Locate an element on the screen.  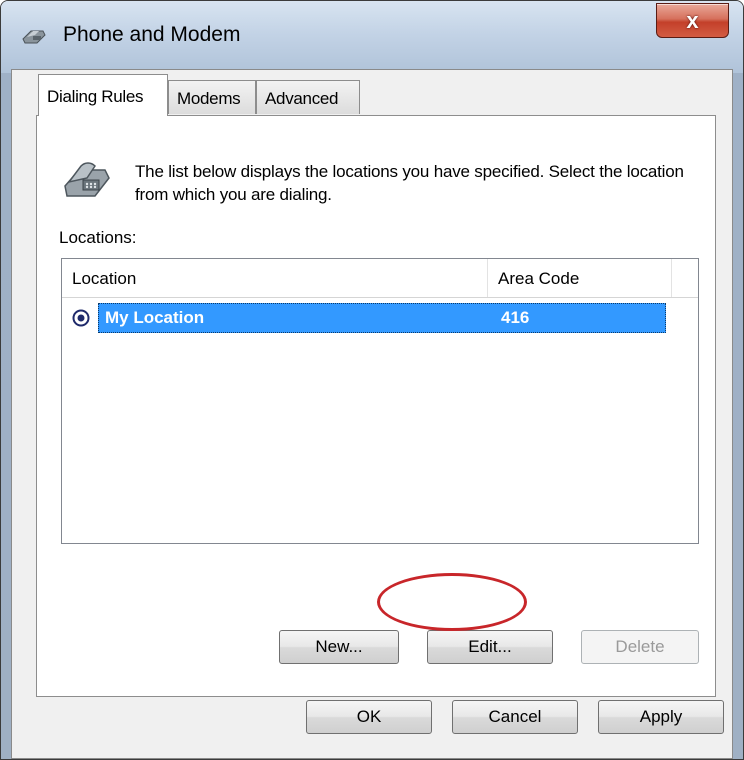
cancel-button-label: Cancel is located at coordinates (515, 716).